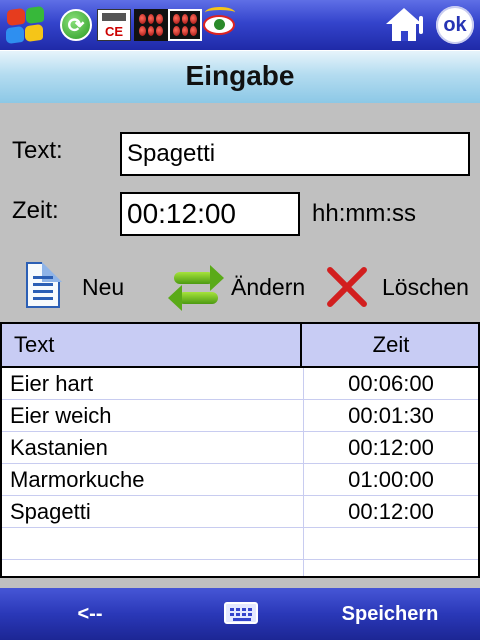  I want to click on column-header-text: Text, so click(152, 345).